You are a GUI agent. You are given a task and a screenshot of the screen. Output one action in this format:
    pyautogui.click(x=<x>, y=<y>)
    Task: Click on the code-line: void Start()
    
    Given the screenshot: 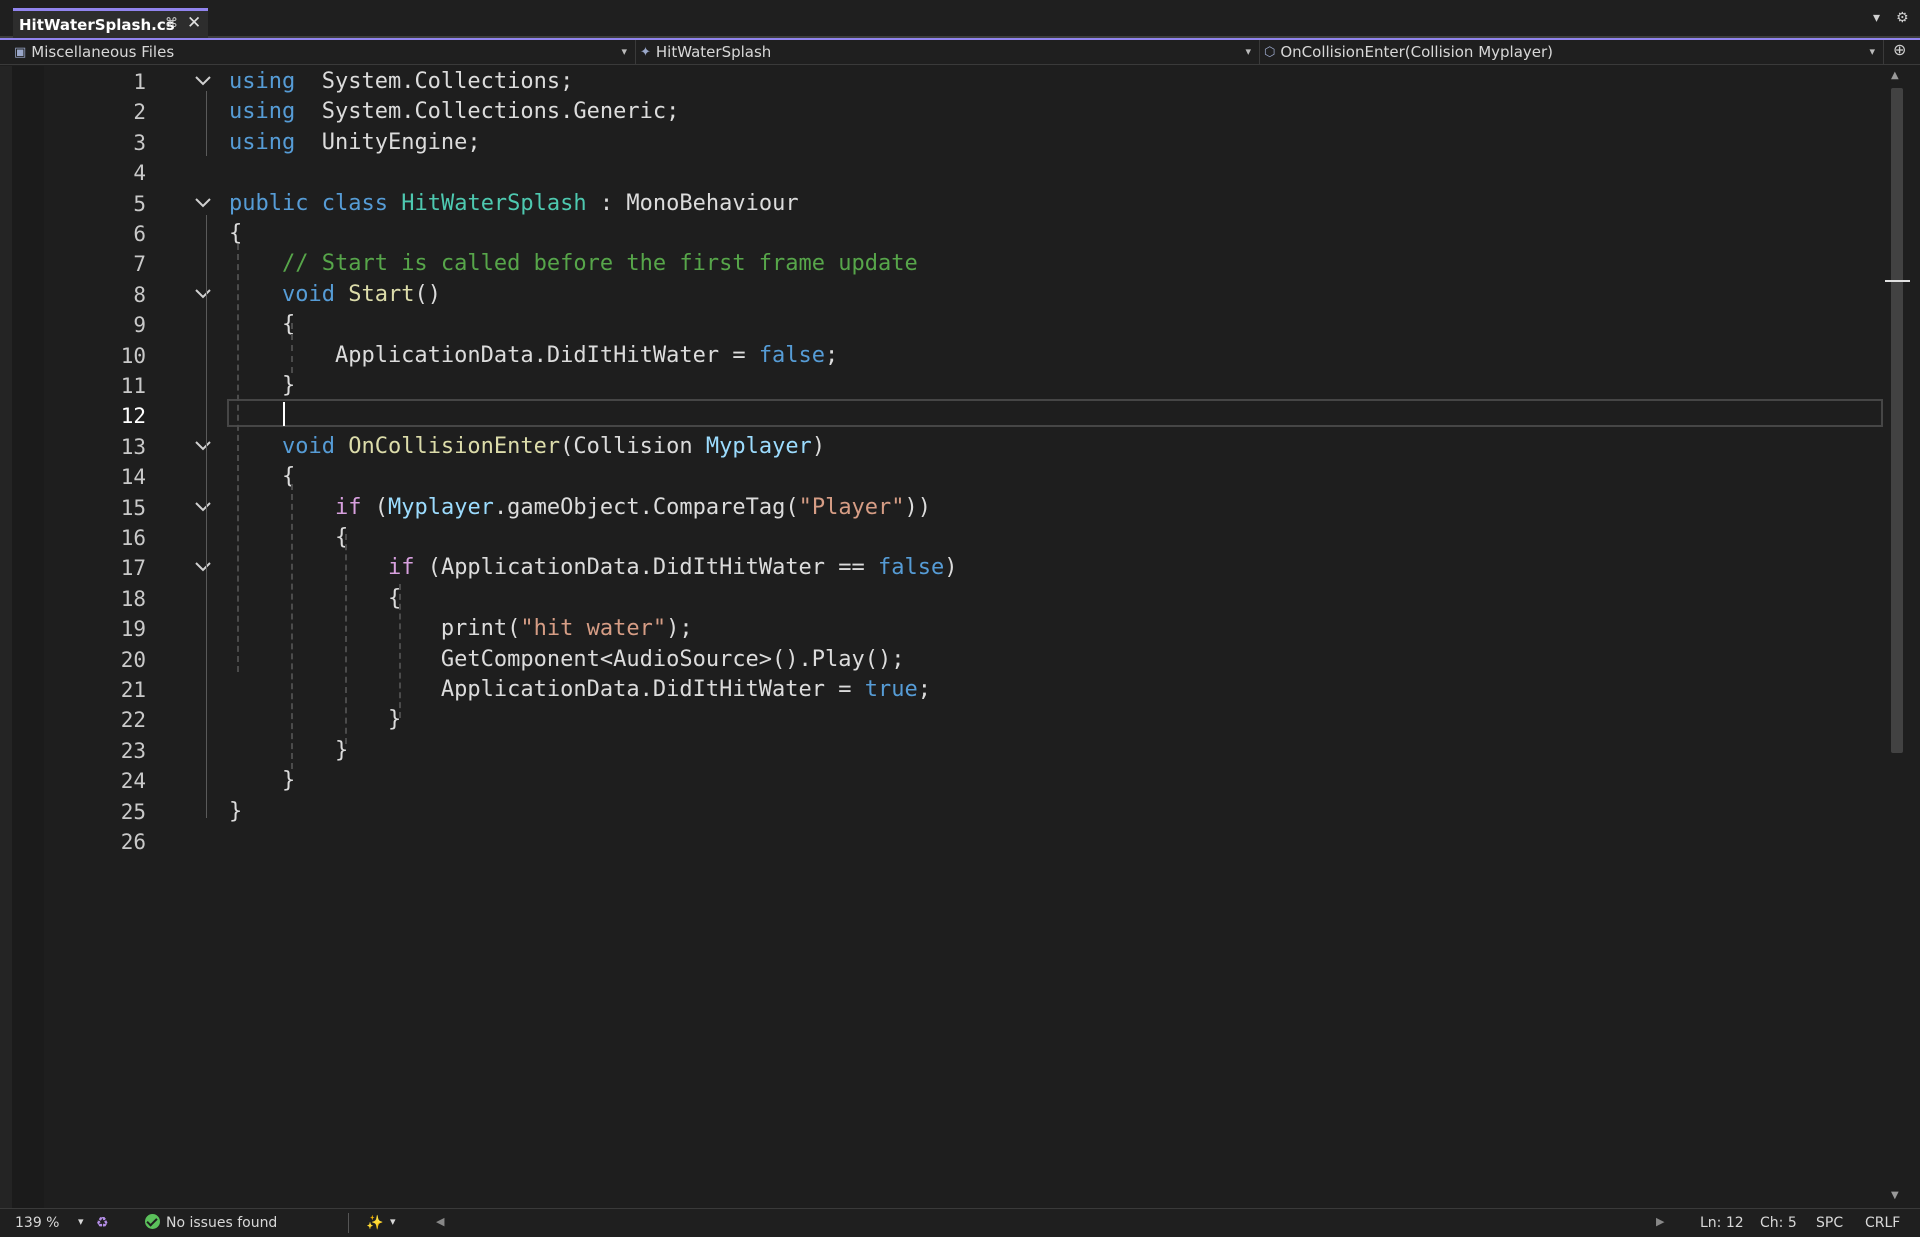 What is the action you would take?
    pyautogui.click(x=335, y=295)
    